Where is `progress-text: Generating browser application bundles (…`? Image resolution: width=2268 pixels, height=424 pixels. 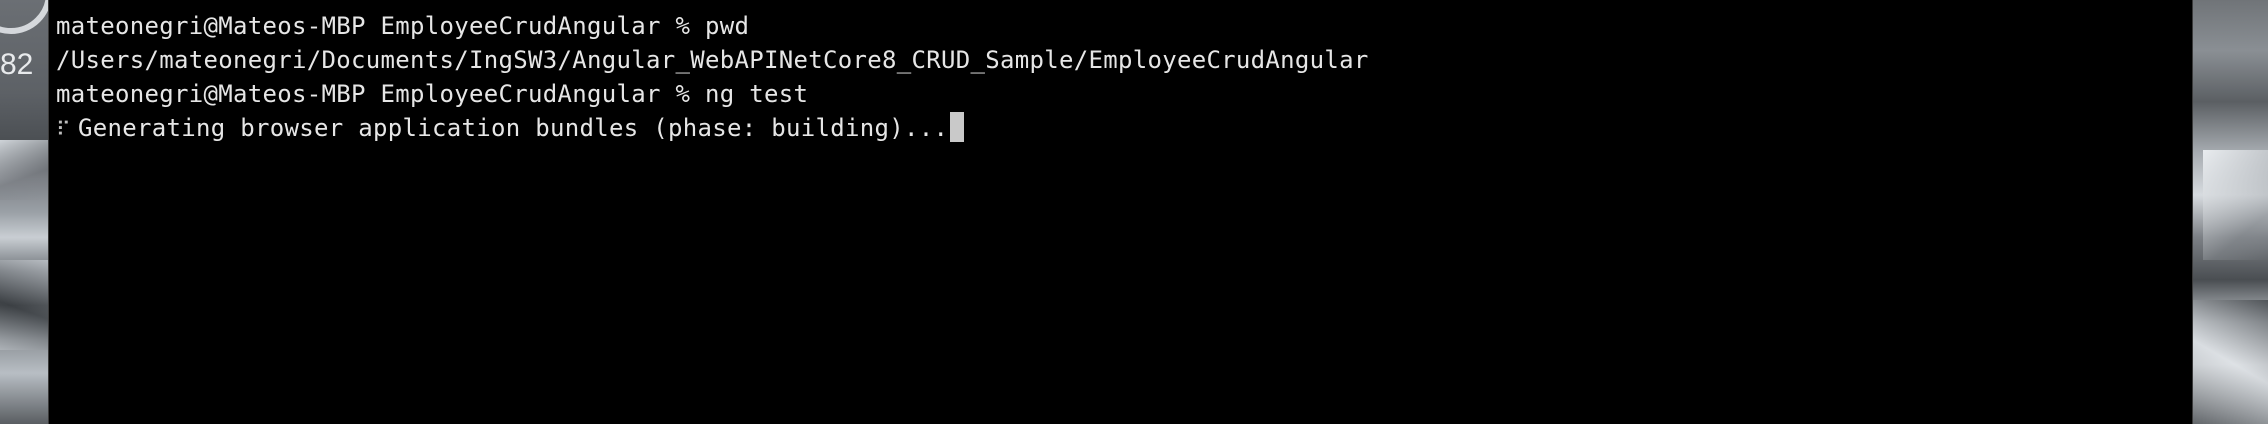
progress-text: Generating browser application bundles (… is located at coordinates (513, 128).